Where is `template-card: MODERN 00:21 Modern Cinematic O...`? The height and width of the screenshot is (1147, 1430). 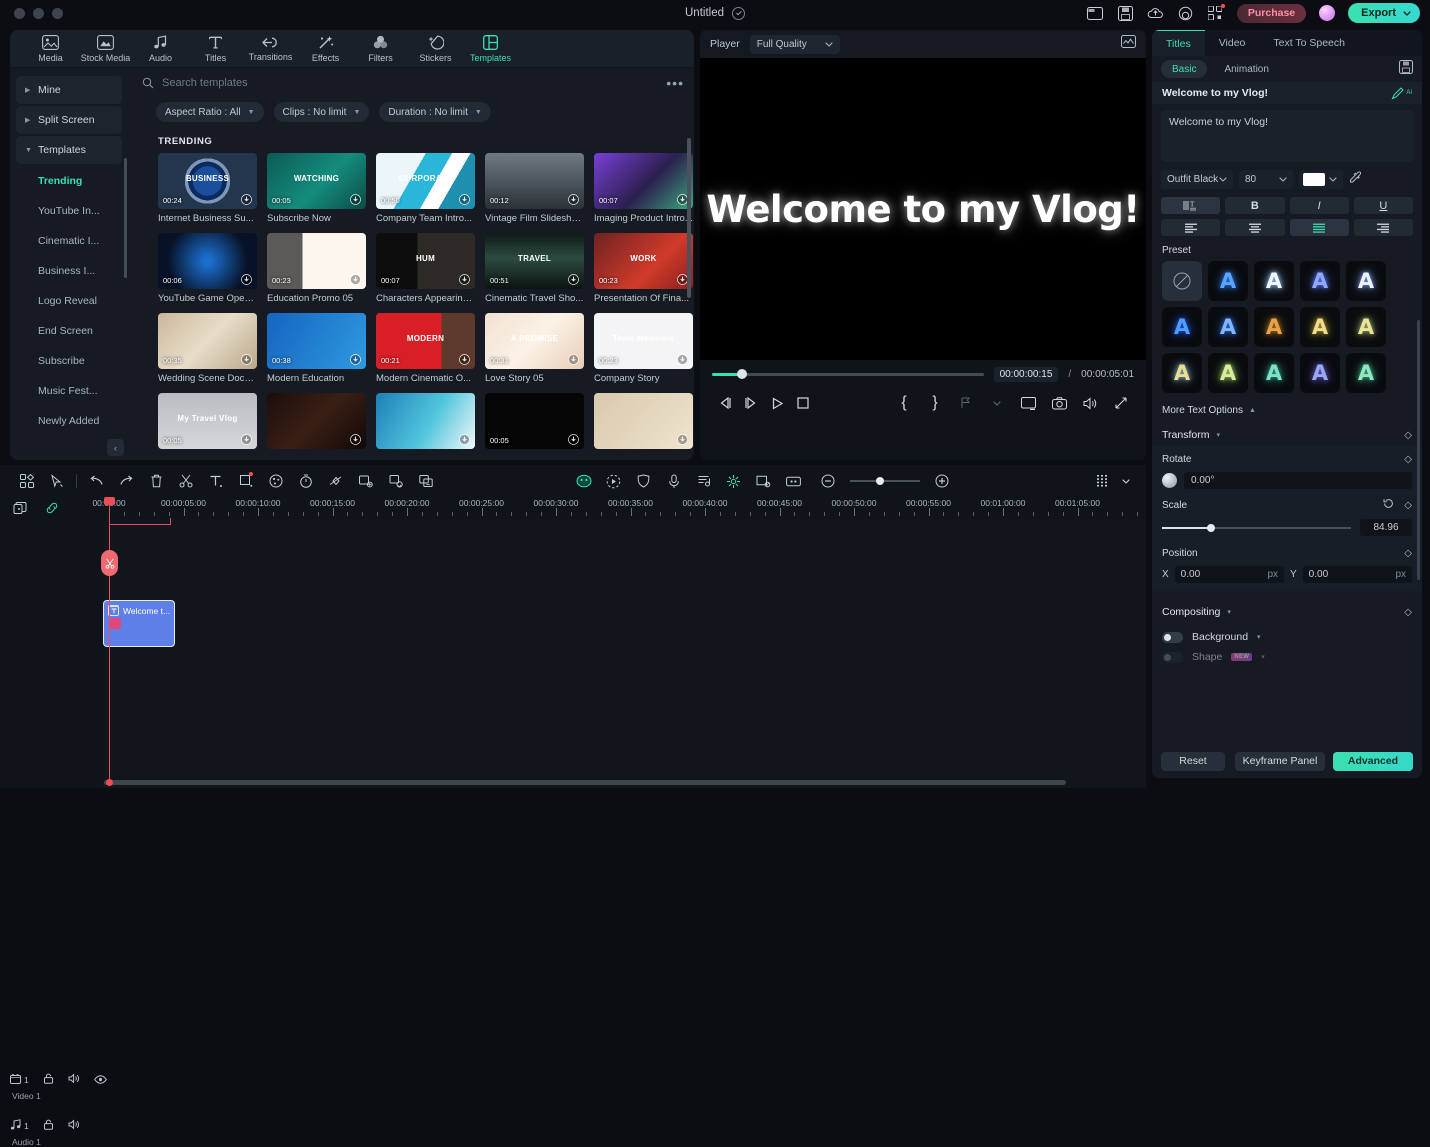
template-card: MODERN 00:21 Modern Cinematic O... is located at coordinates (425, 348).